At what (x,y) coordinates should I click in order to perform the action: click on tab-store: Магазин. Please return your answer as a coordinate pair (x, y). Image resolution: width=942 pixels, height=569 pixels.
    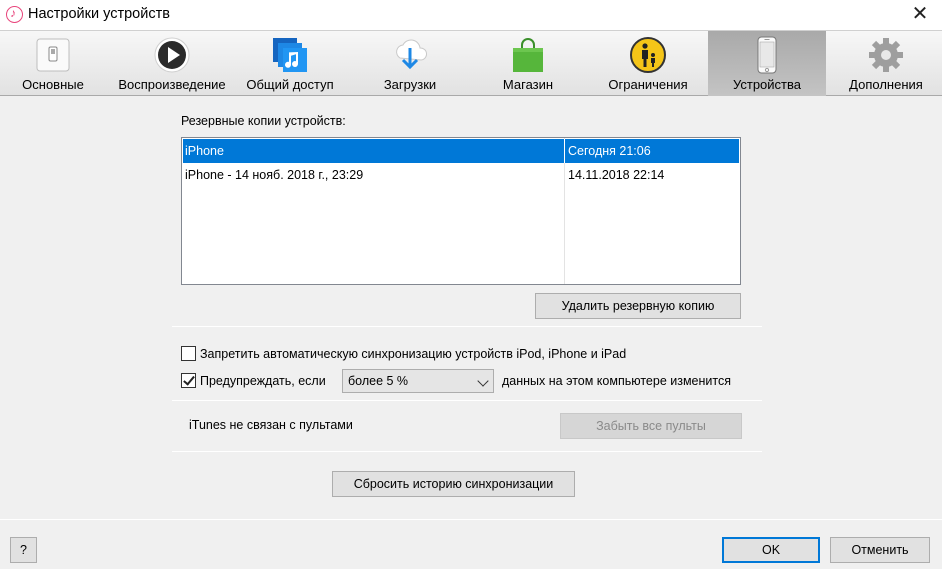
    Looking at the image, I should click on (528, 63).